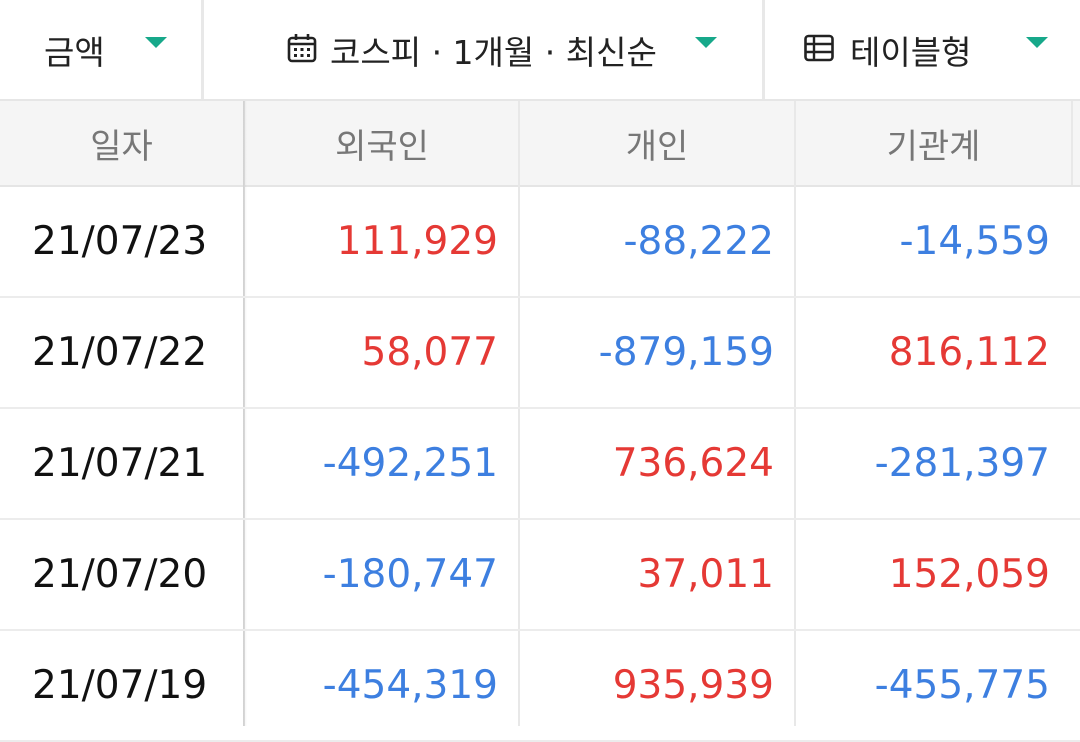  Describe the element at coordinates (540, 242) in the screenshot. I see `table-row: 21/07/23 111,929 -88,222 -14,559` at that location.